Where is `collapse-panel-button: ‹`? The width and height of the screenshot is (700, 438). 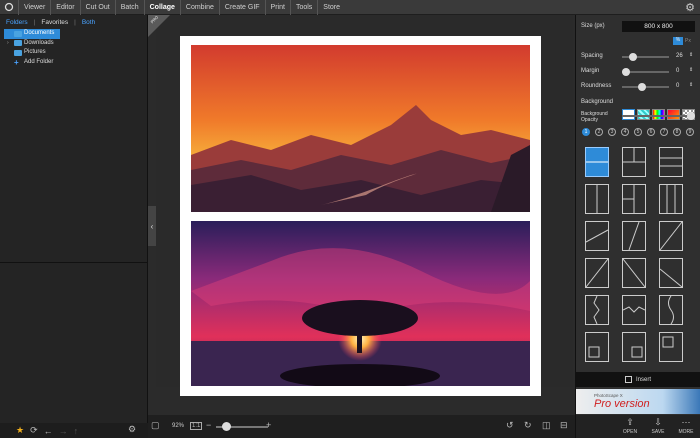 collapse-panel-button: ‹ is located at coordinates (152, 226).